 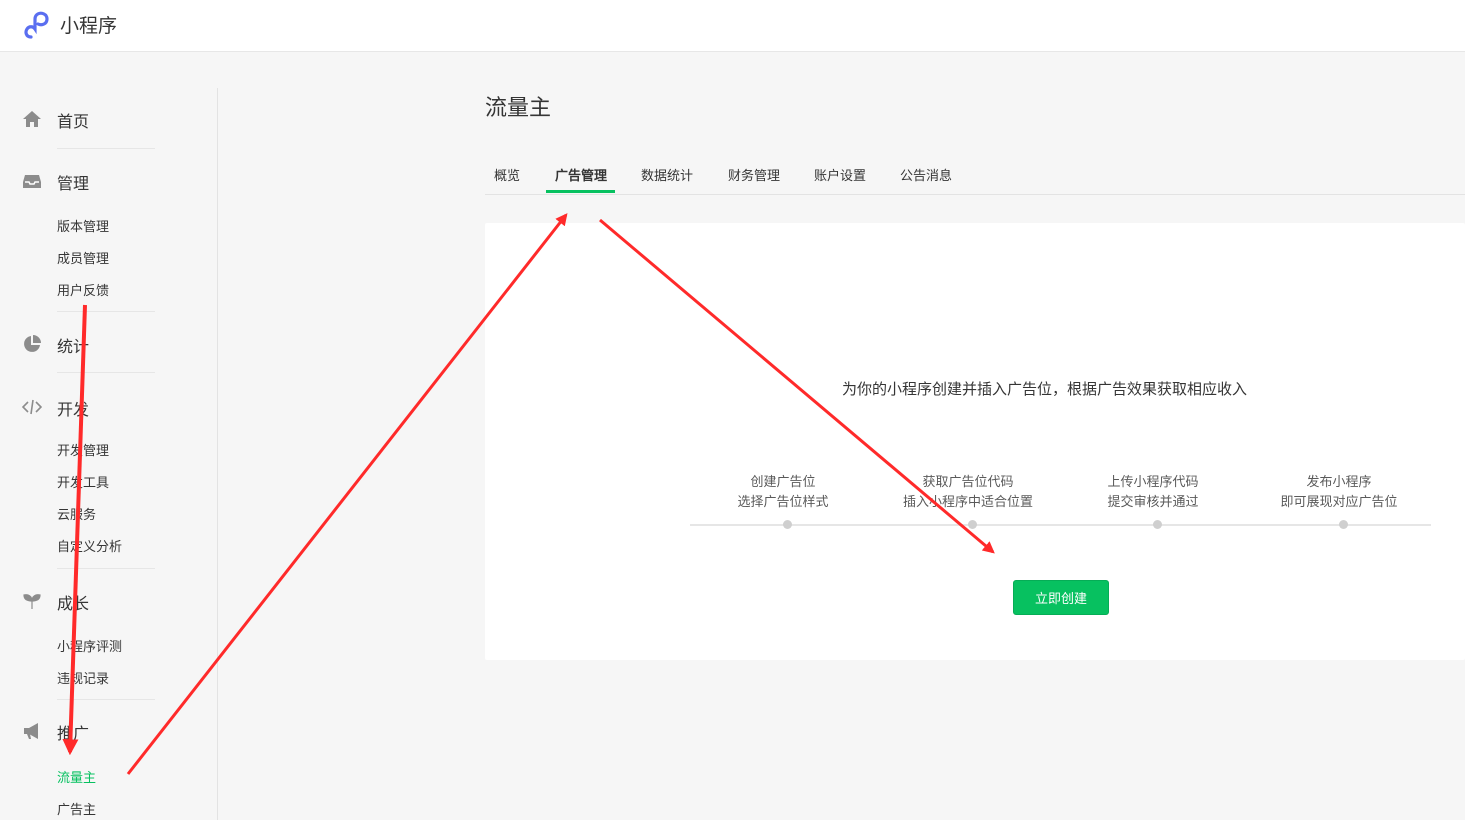 I want to click on sidebar-subitem-traffic-owner: 流量主, so click(x=76, y=777).